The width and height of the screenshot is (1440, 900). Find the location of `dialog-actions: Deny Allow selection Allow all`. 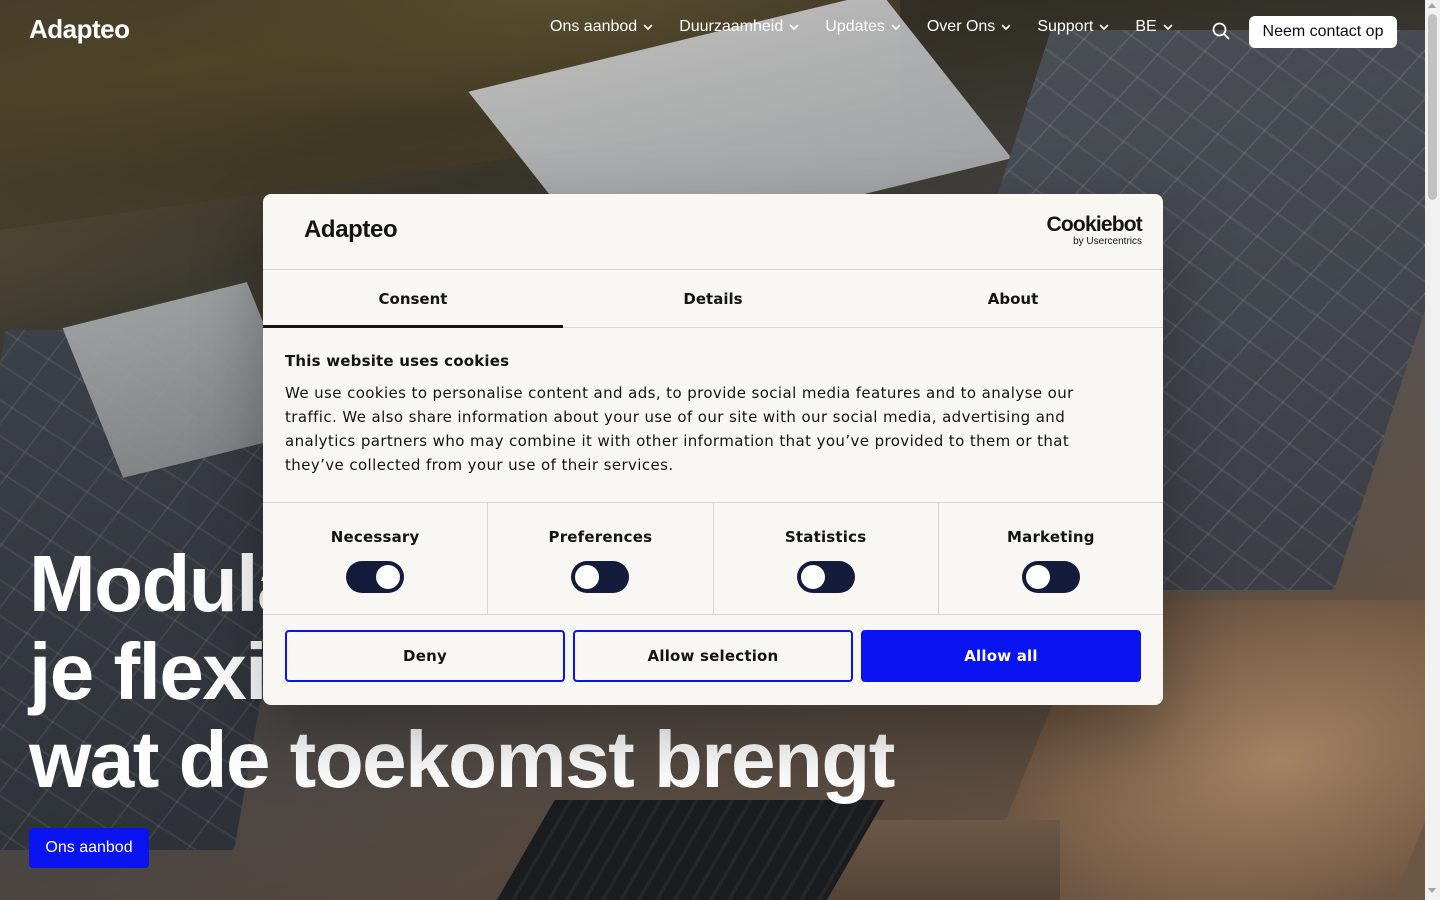

dialog-actions: Deny Allow selection Allow all is located at coordinates (713, 656).